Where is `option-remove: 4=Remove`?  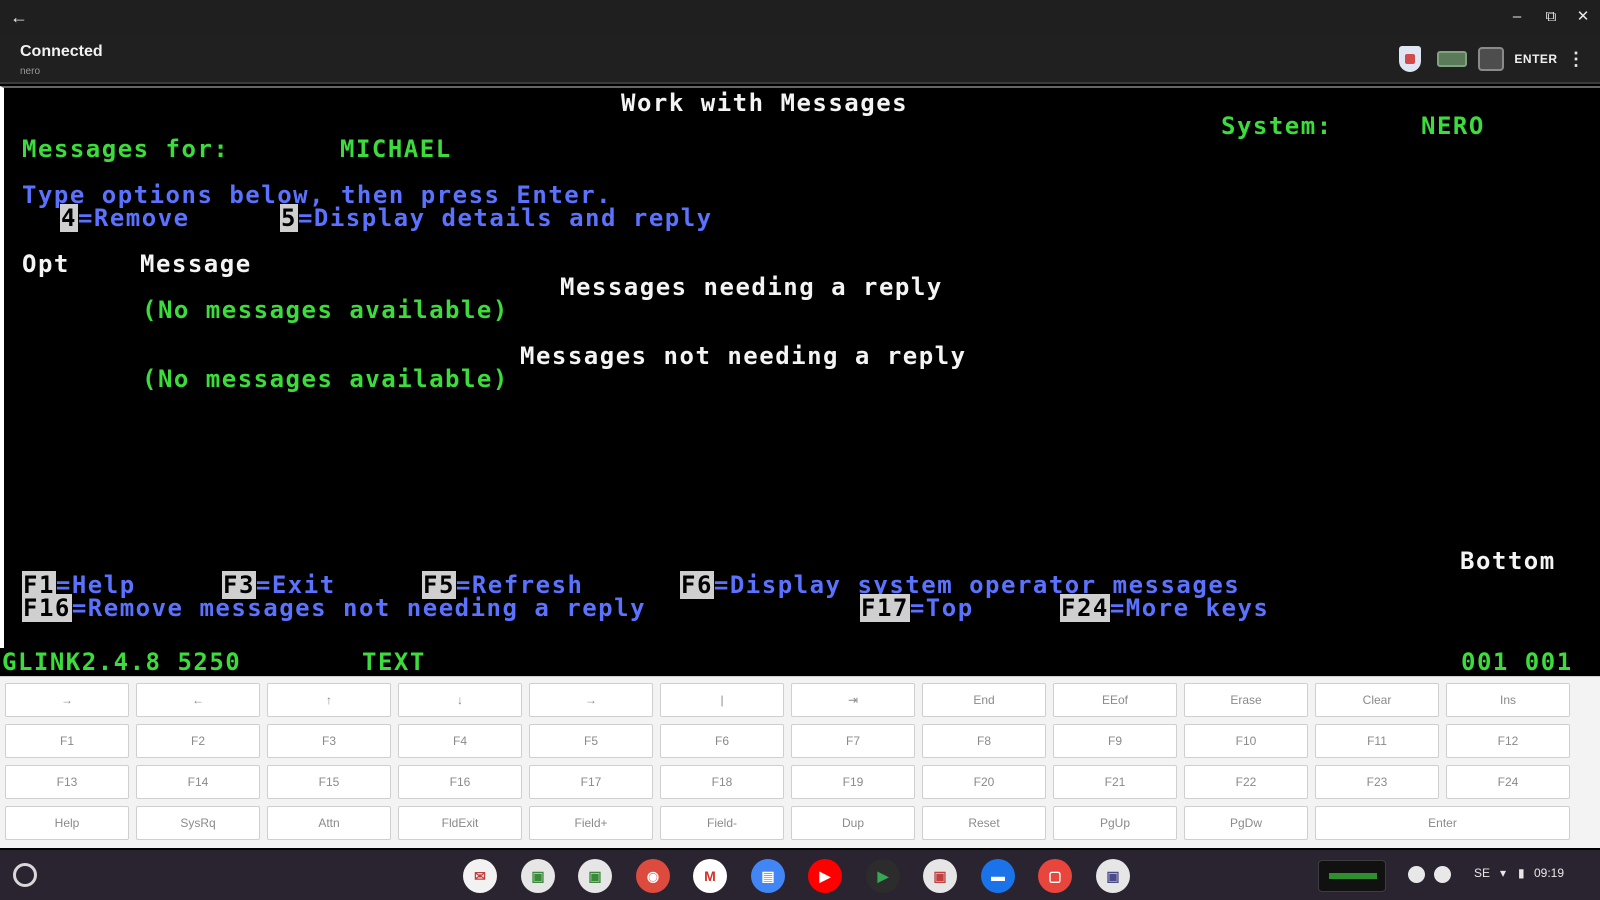
option-remove: 4=Remove is located at coordinates (125, 218).